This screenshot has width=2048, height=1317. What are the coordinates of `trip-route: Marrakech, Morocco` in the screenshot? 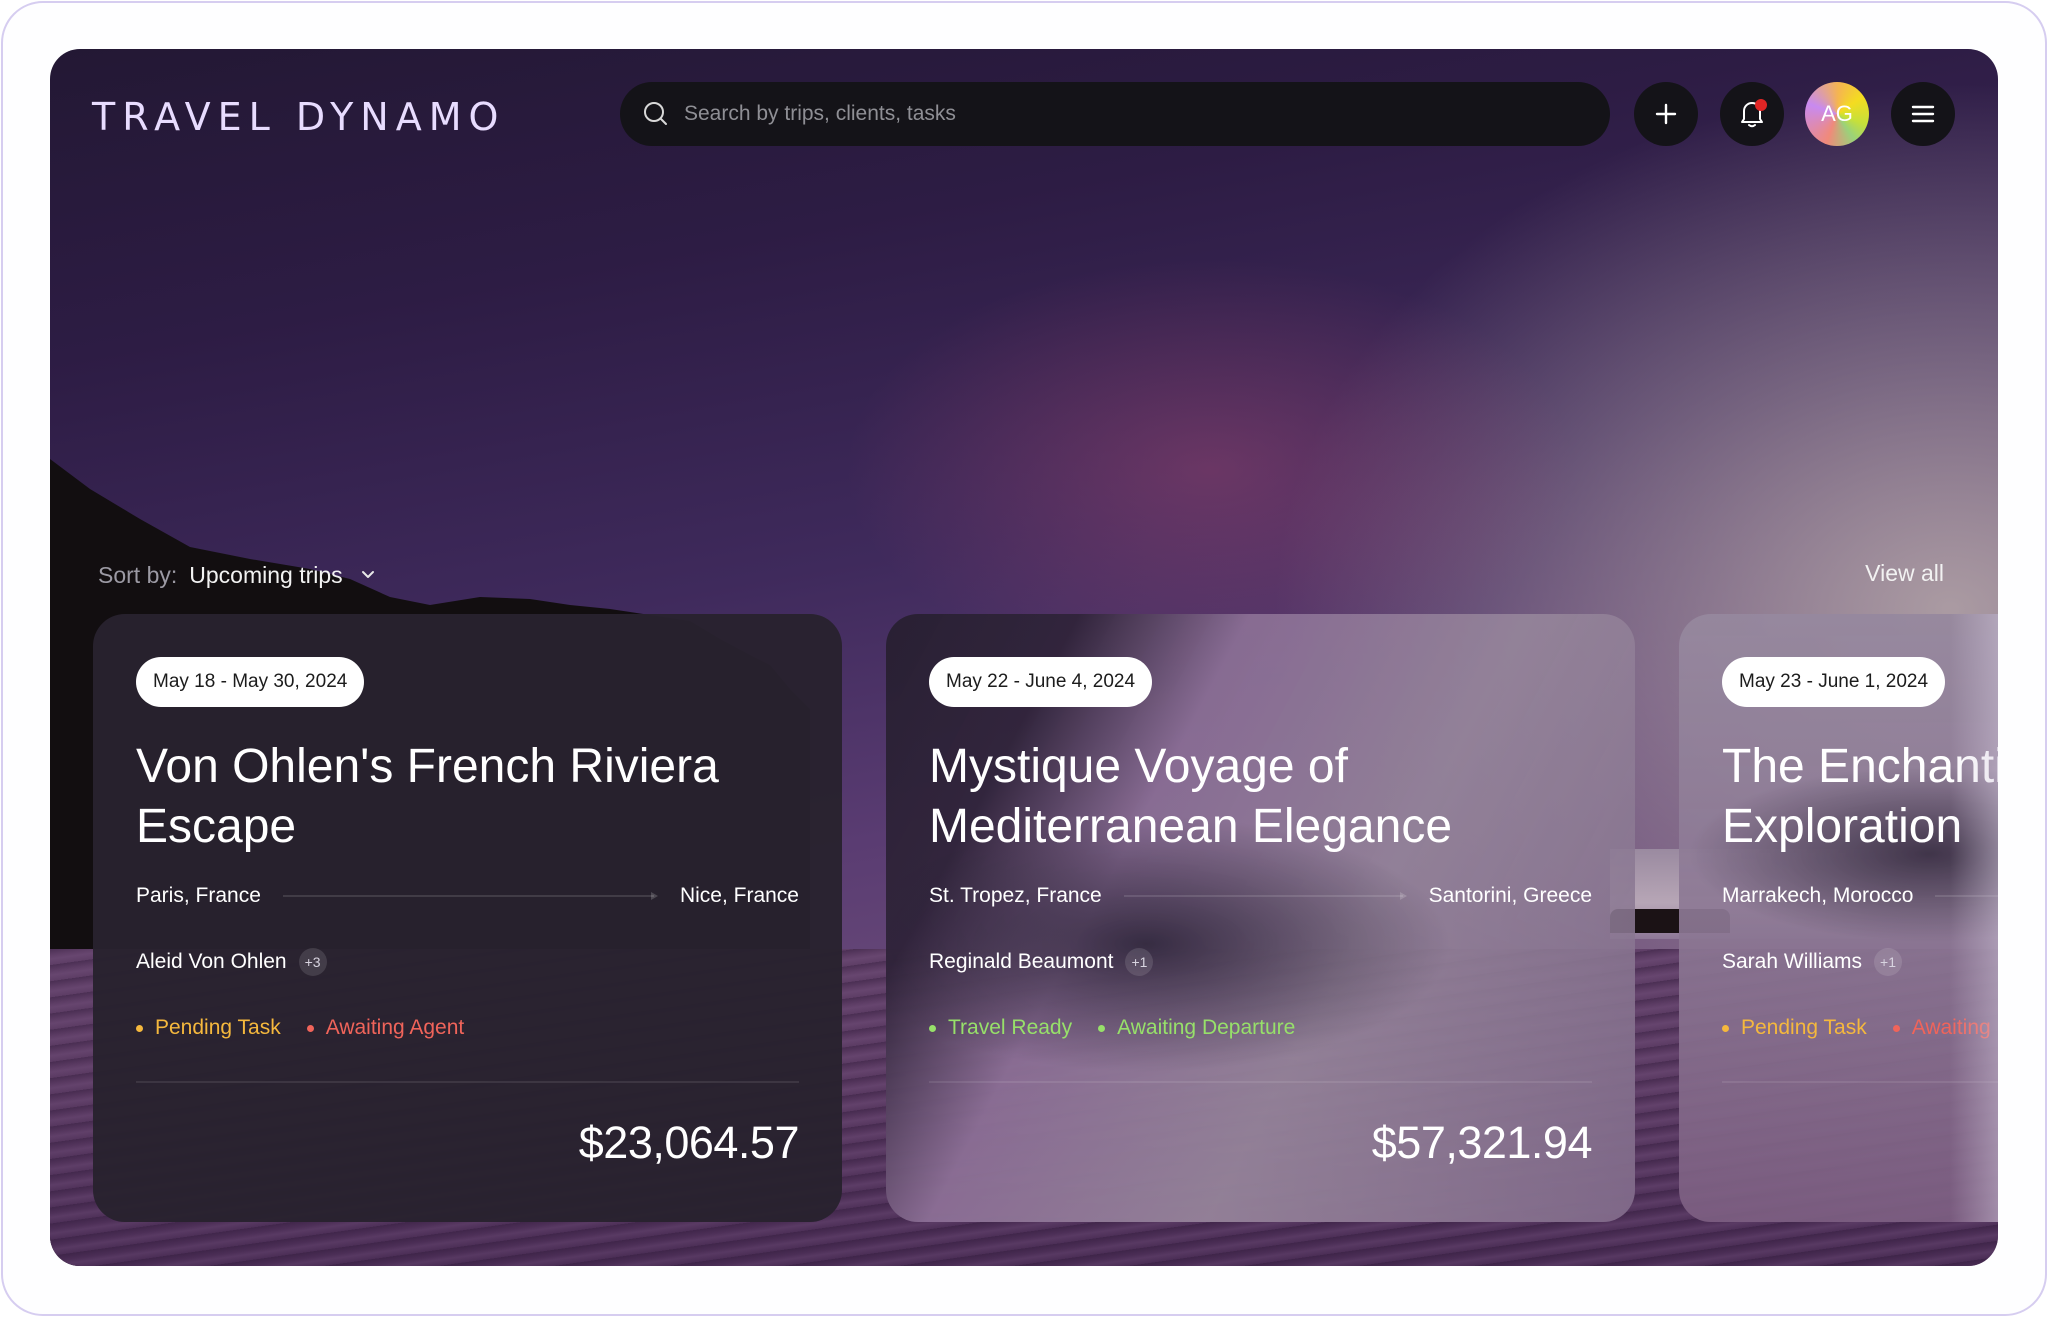 It's located at (1860, 896).